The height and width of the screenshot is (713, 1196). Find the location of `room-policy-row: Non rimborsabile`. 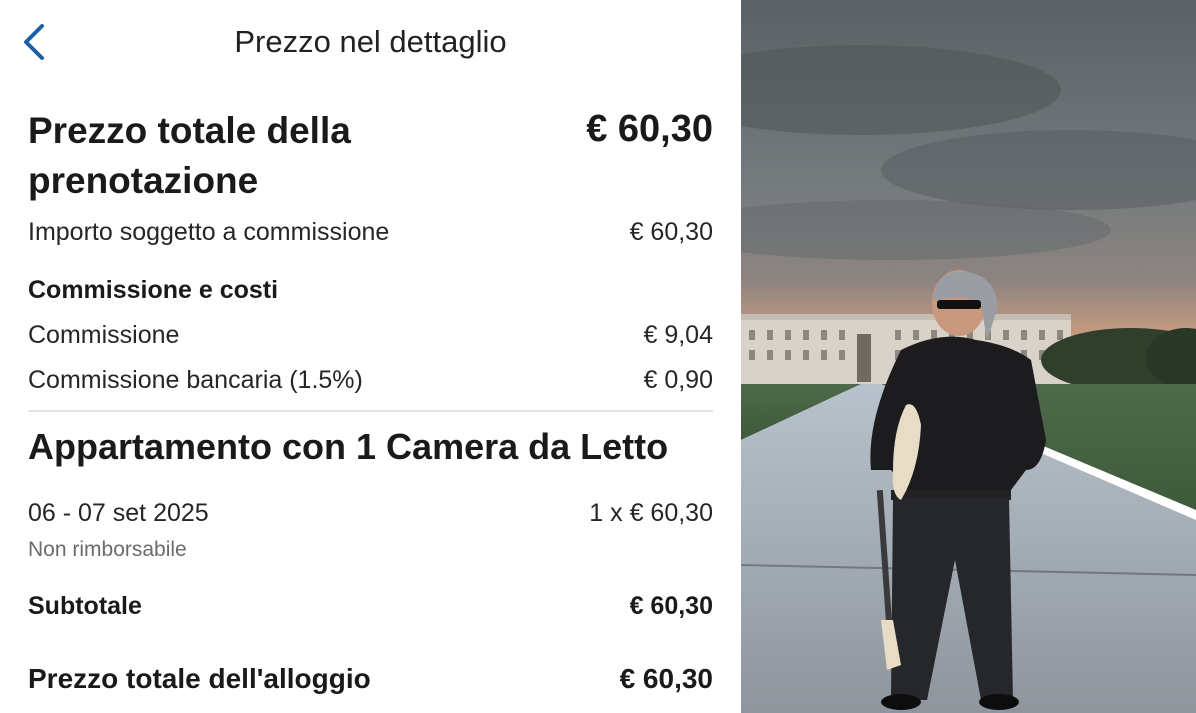

room-policy-row: Non rimborsabile is located at coordinates (370, 550).